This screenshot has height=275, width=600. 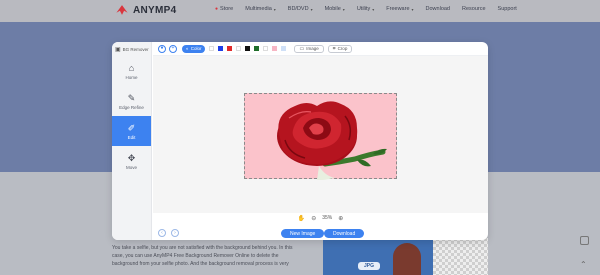 I want to click on nav-item-label: Utility, so click(x=363, y=9).